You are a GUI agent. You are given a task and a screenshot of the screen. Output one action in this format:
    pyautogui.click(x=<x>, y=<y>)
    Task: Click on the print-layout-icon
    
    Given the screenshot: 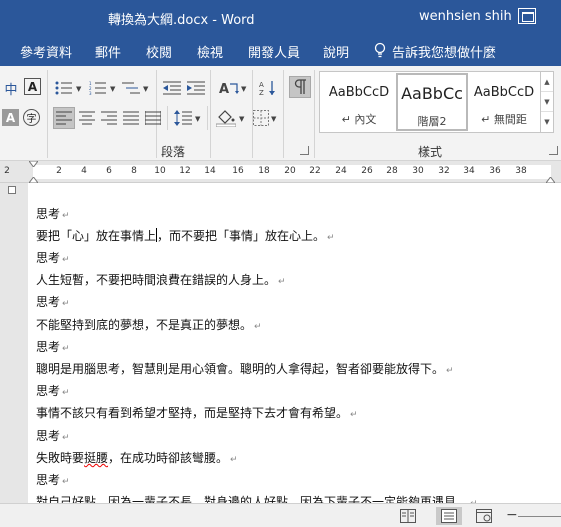 What is the action you would take?
    pyautogui.click(x=449, y=516)
    